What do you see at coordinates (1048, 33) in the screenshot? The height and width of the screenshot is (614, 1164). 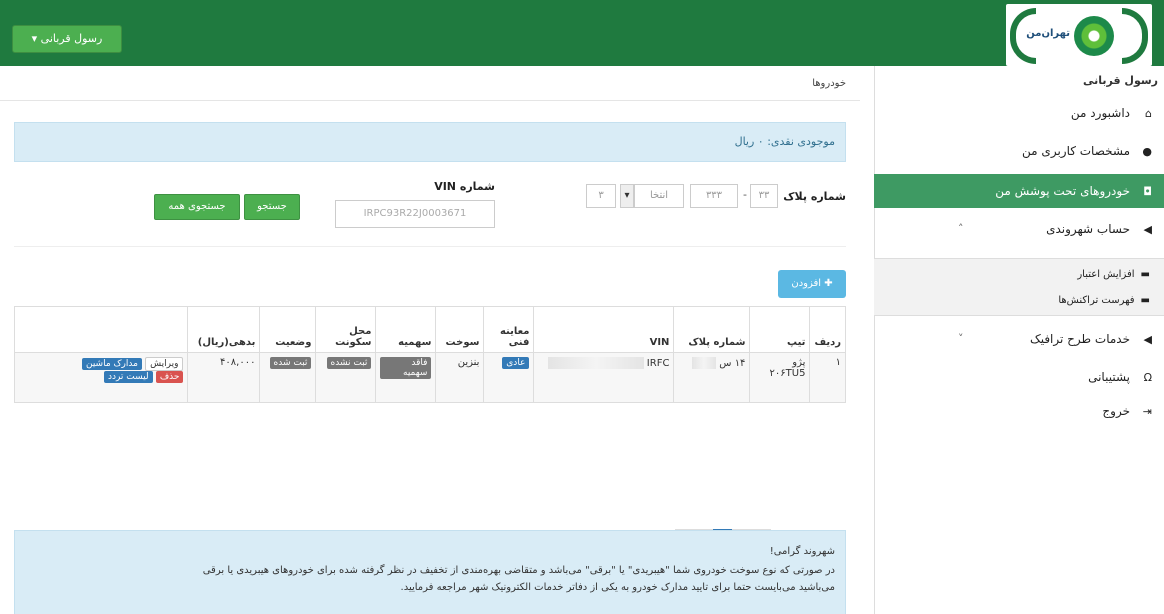 I see `logo-text: تهران‌من` at bounding box center [1048, 33].